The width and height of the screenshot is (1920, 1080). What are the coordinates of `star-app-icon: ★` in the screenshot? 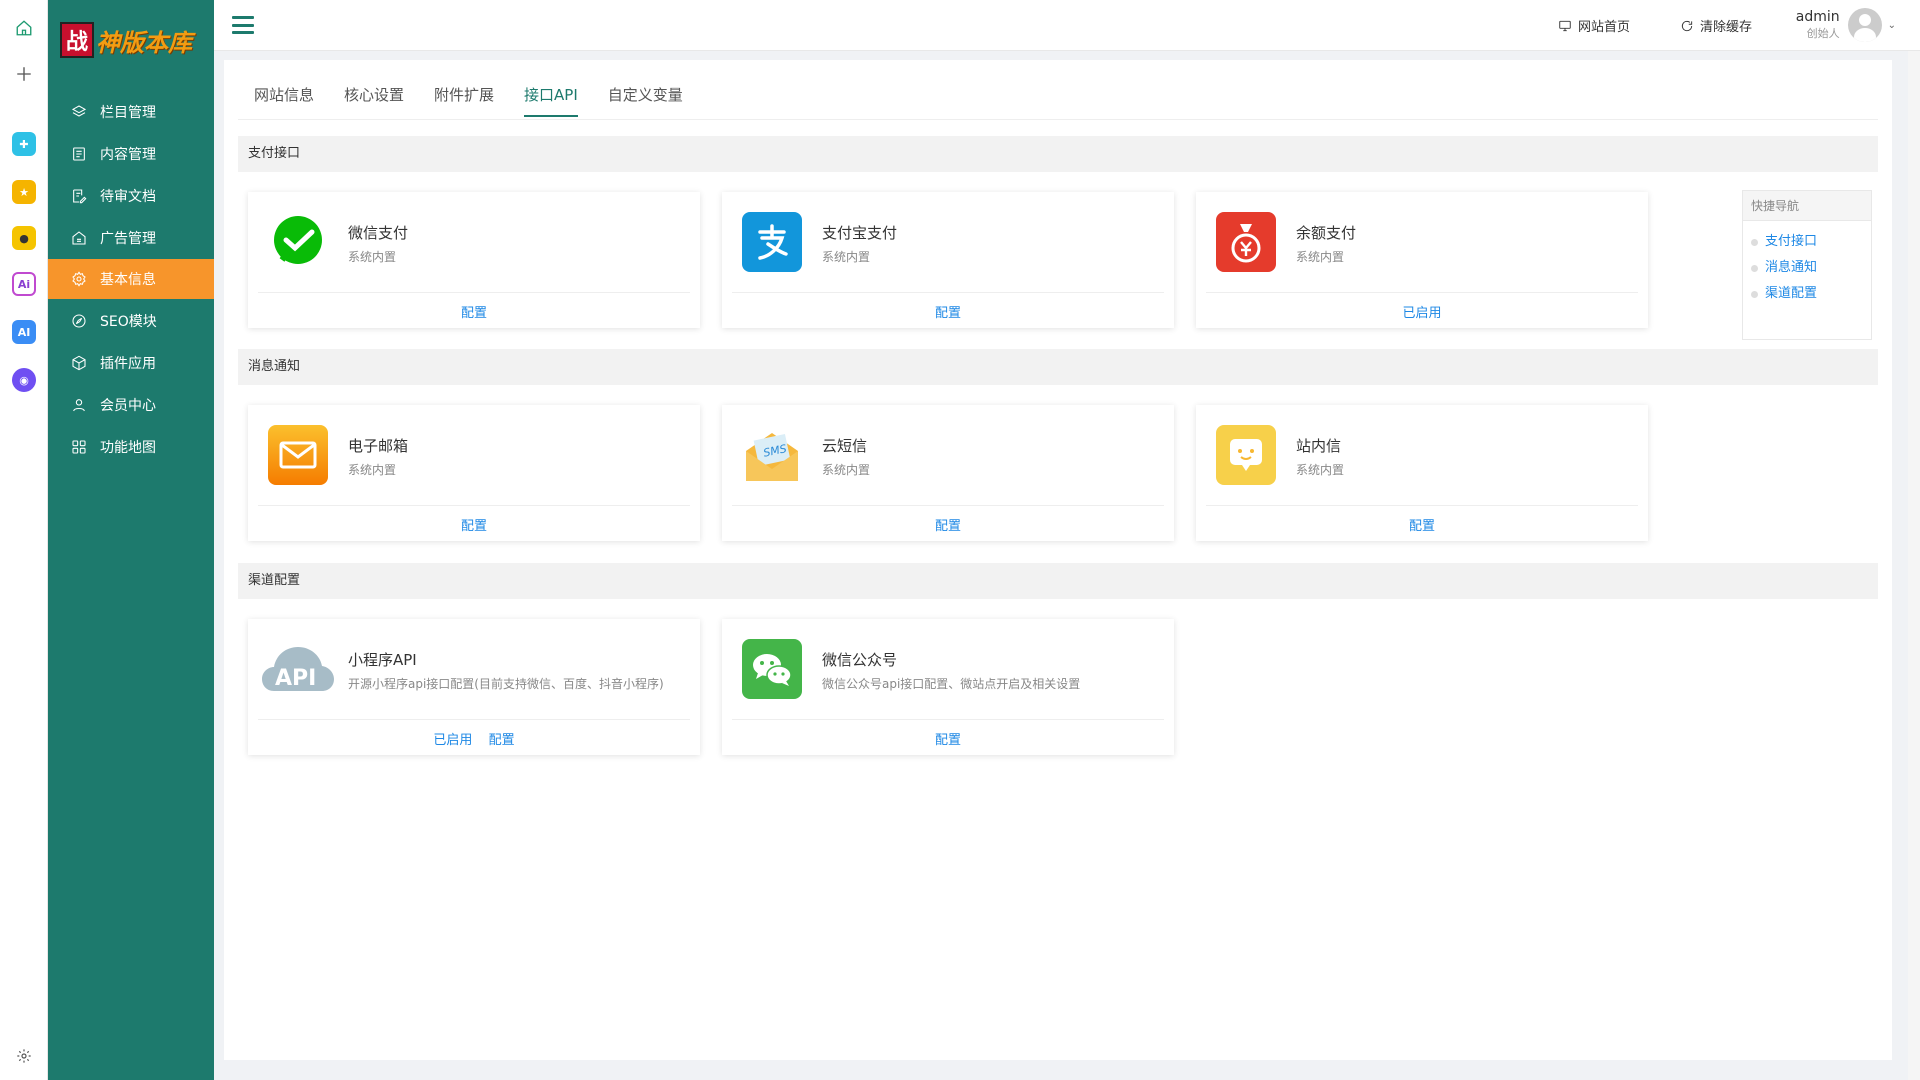 It's located at (24, 192).